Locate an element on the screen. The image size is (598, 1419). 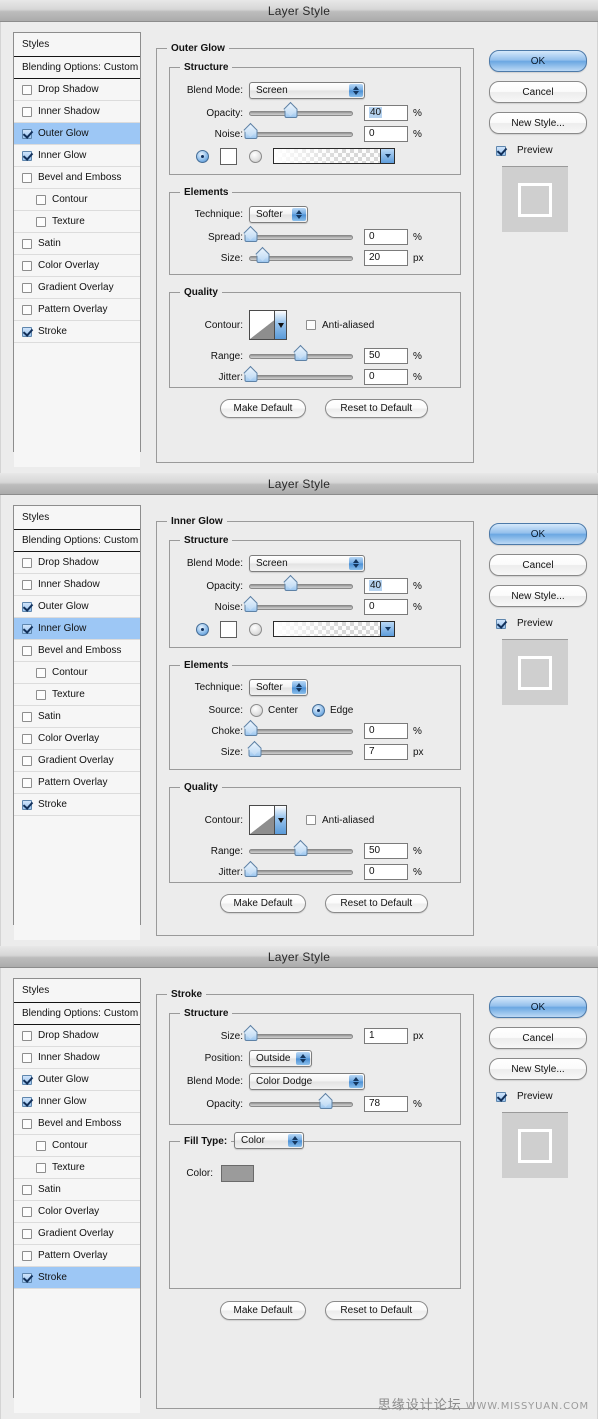
jitter-slider is located at coordinates (298, 377).